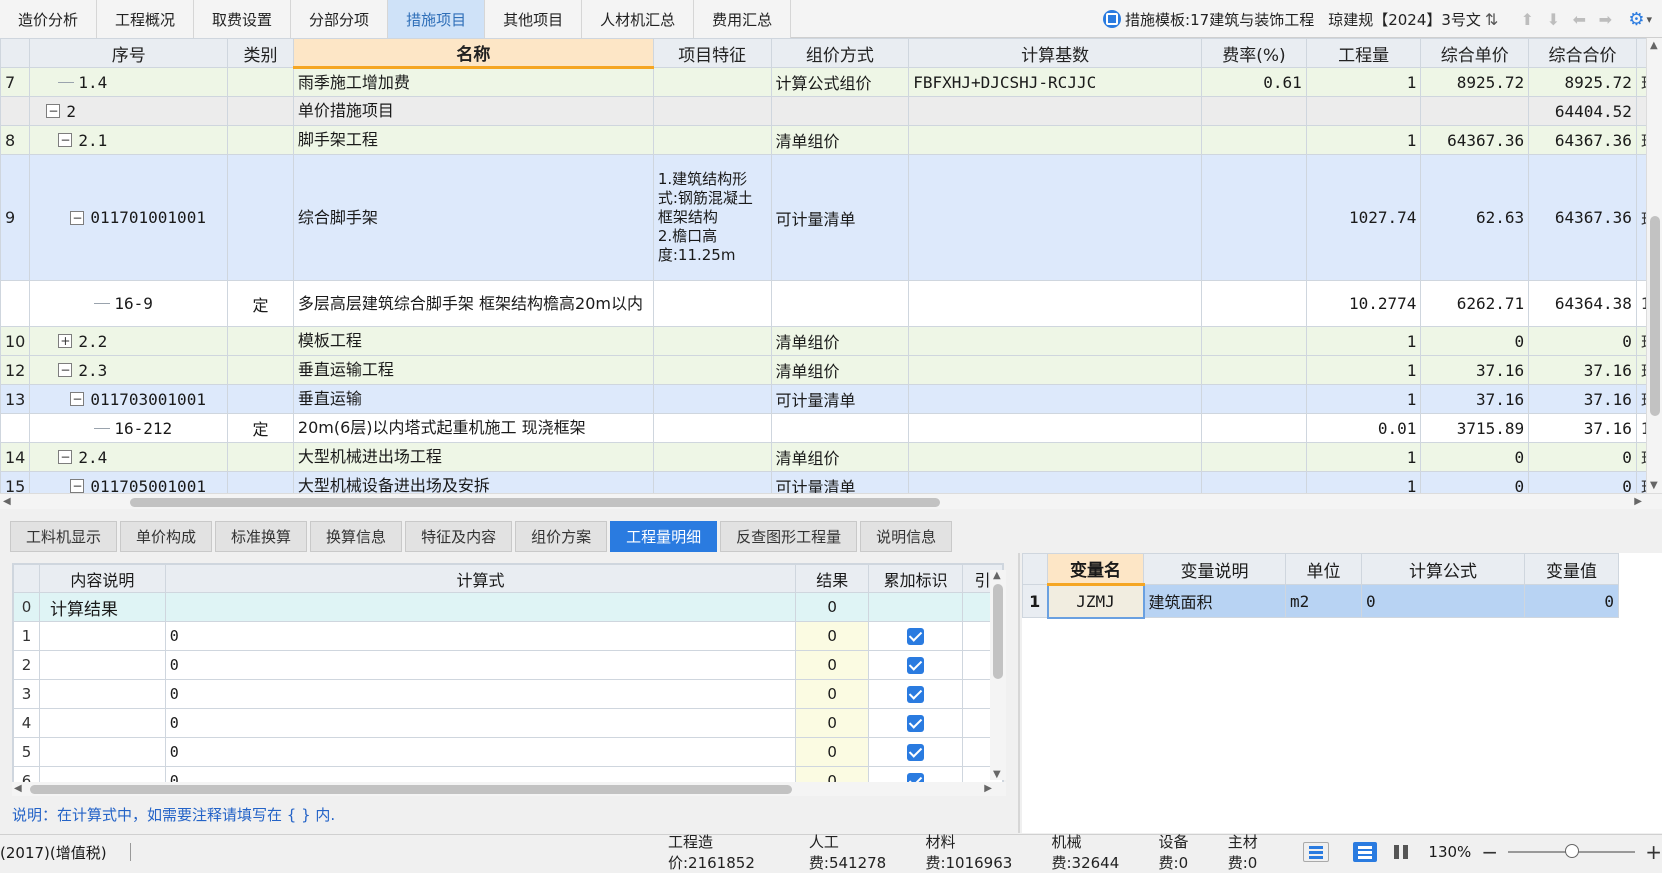 This screenshot has height=873, width=1662. What do you see at coordinates (1254, 82) in the screenshot?
I see `fee-rate: 0.61` at bounding box center [1254, 82].